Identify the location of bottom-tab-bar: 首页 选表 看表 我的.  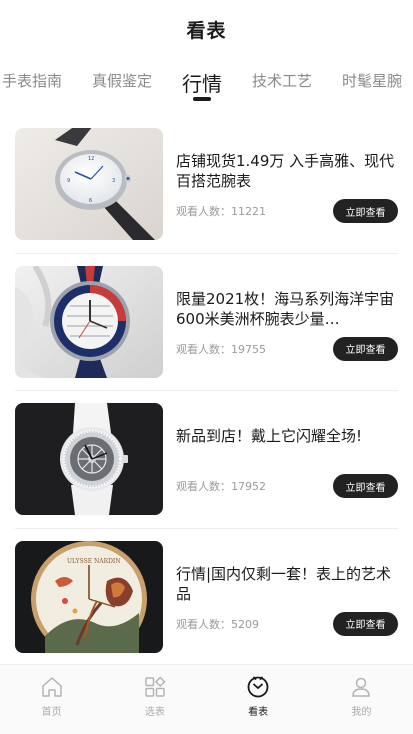
(206, 699).